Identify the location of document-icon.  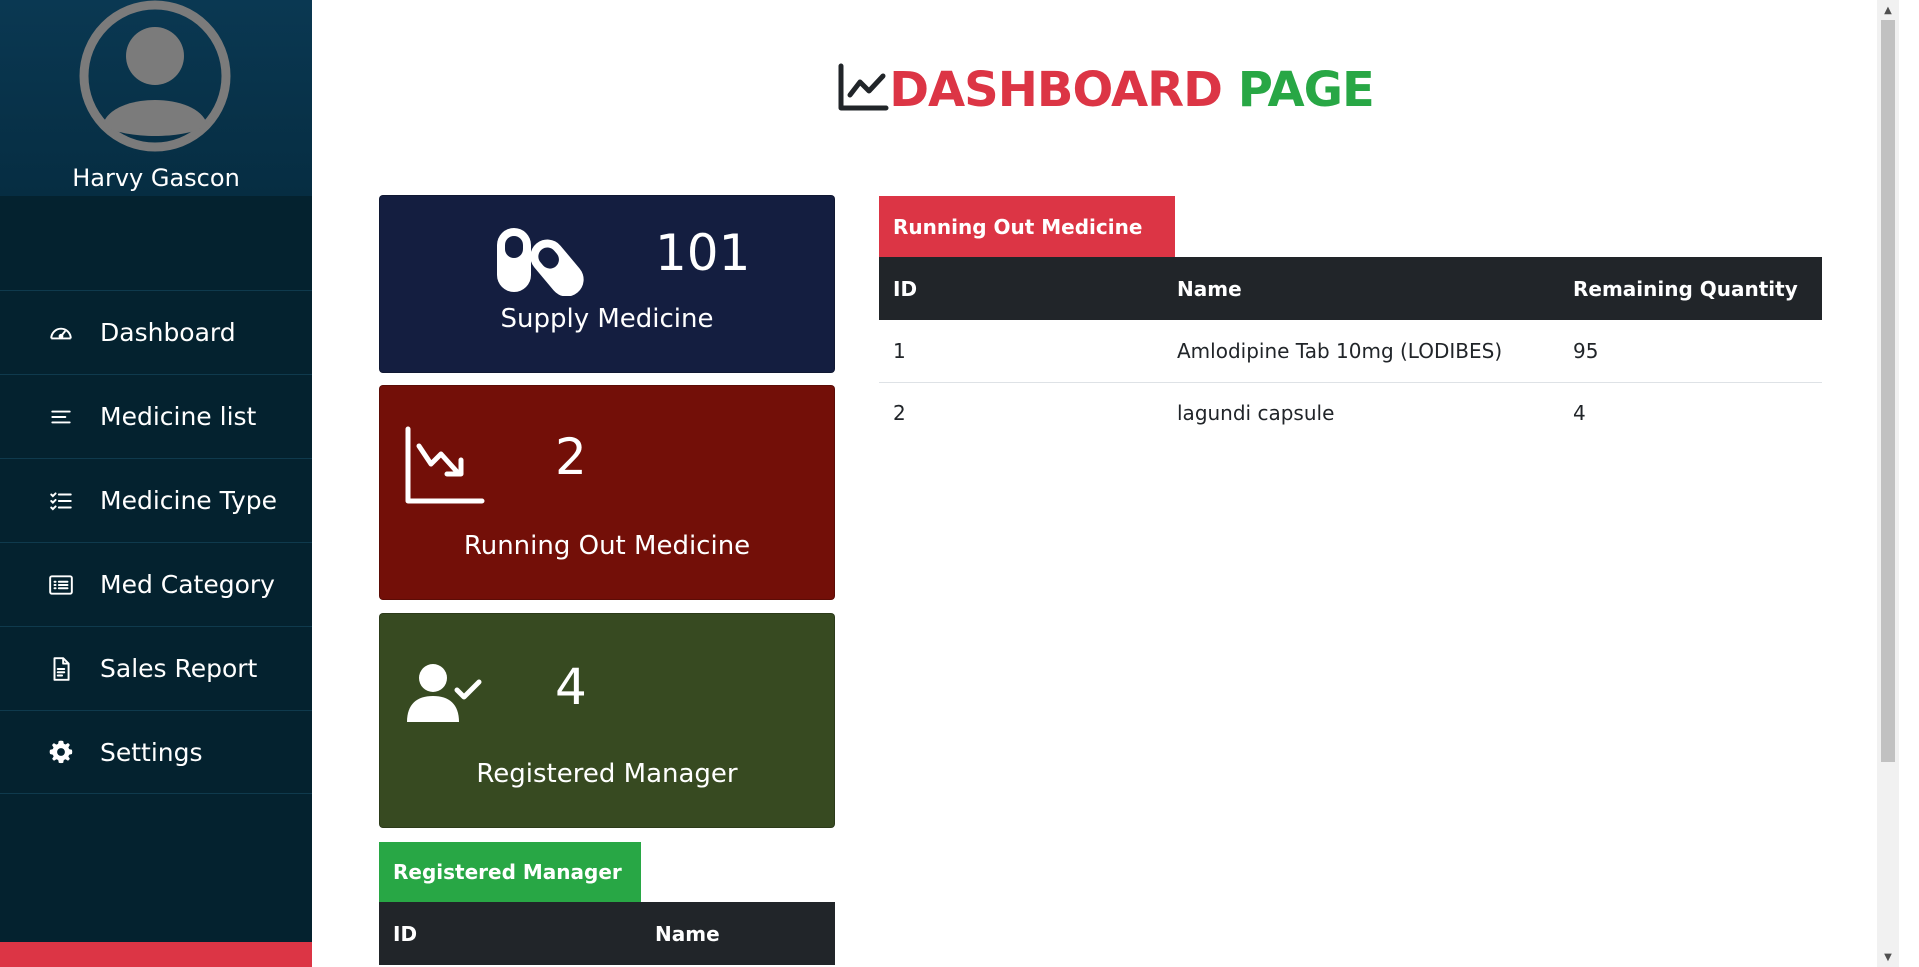
(61, 669).